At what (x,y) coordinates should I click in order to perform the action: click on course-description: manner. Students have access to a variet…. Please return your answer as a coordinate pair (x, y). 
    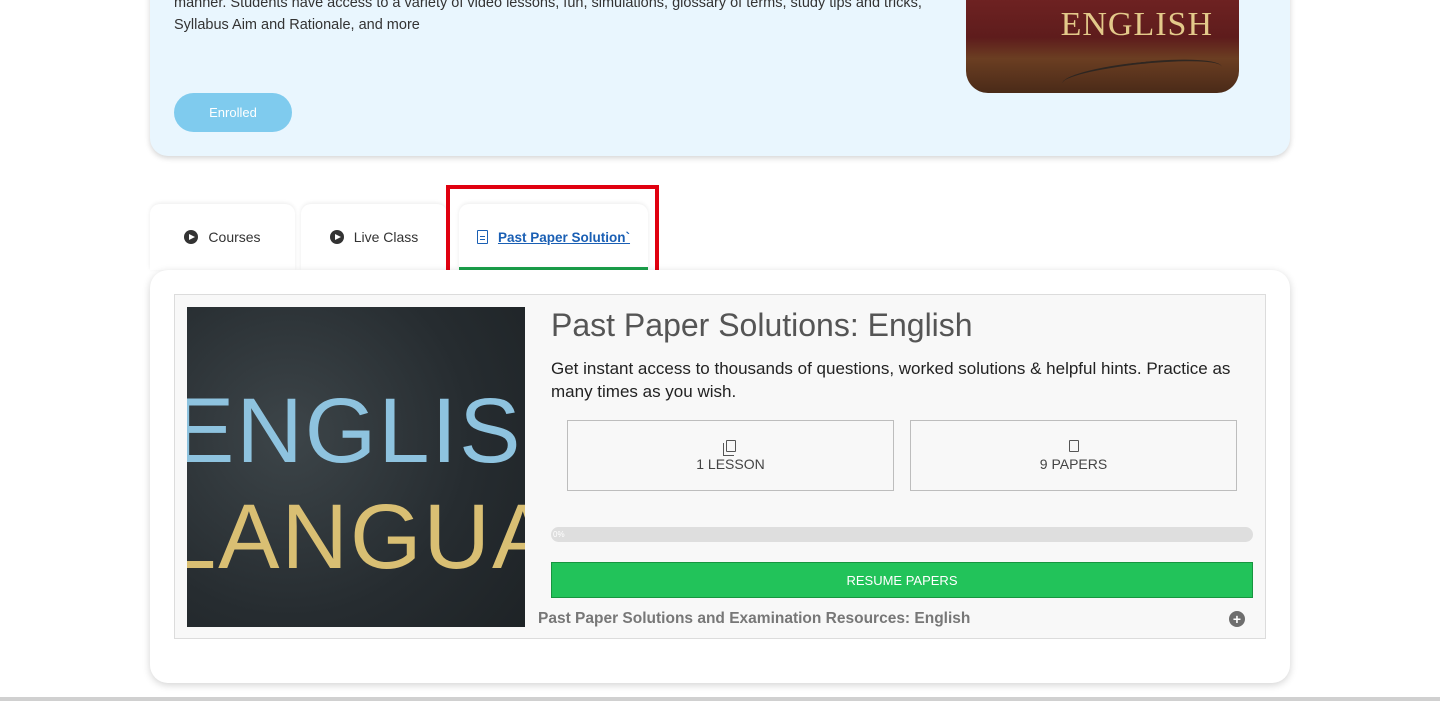
    Looking at the image, I should click on (548, 16).